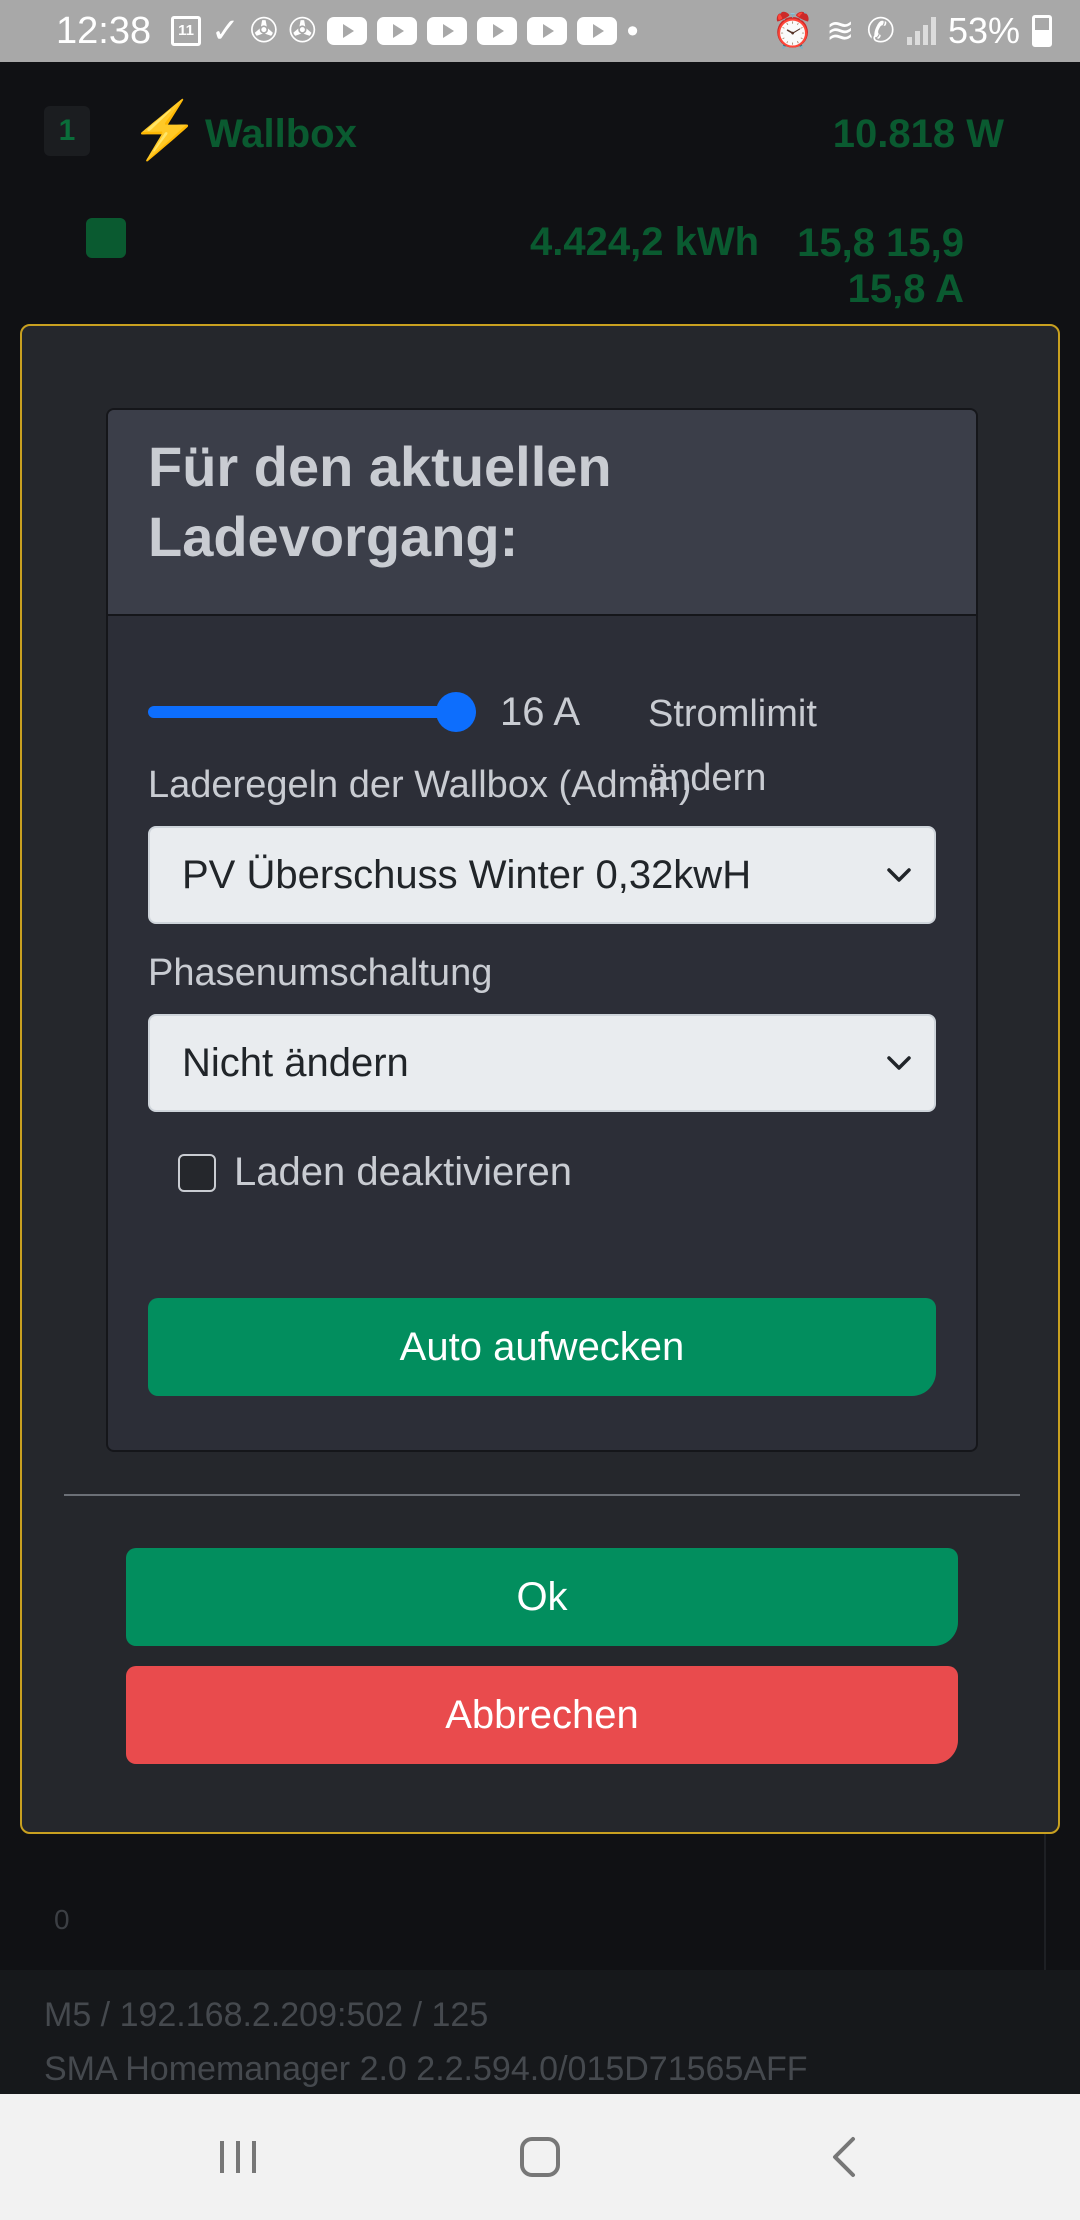 The image size is (1080, 2220). I want to click on recent-apps-button, so click(238, 2157).